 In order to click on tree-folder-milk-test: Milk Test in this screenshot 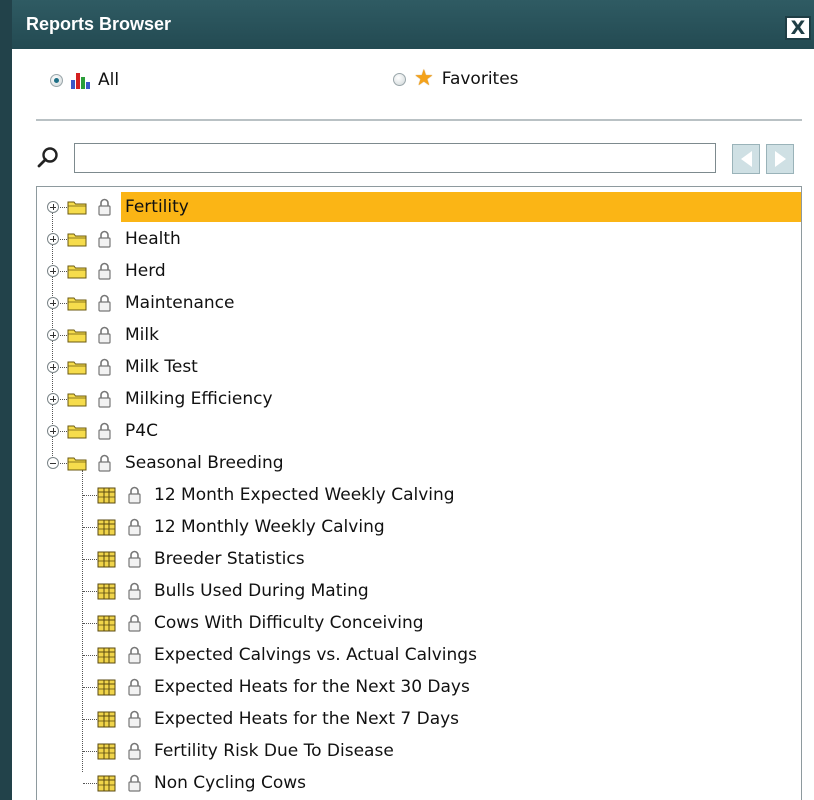, I will do `click(419, 367)`.